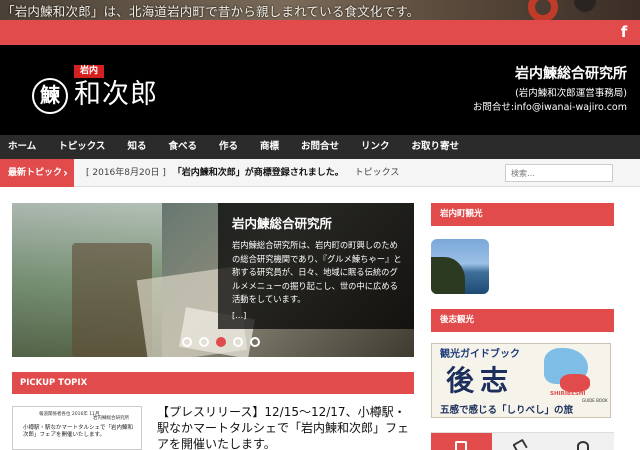 The width and height of the screenshot is (640, 450). I want to click on main-nav: ホーム トピックス 知る 食べる 作る 商標 お問合せ リンク お取り寄せ, so click(320, 147).